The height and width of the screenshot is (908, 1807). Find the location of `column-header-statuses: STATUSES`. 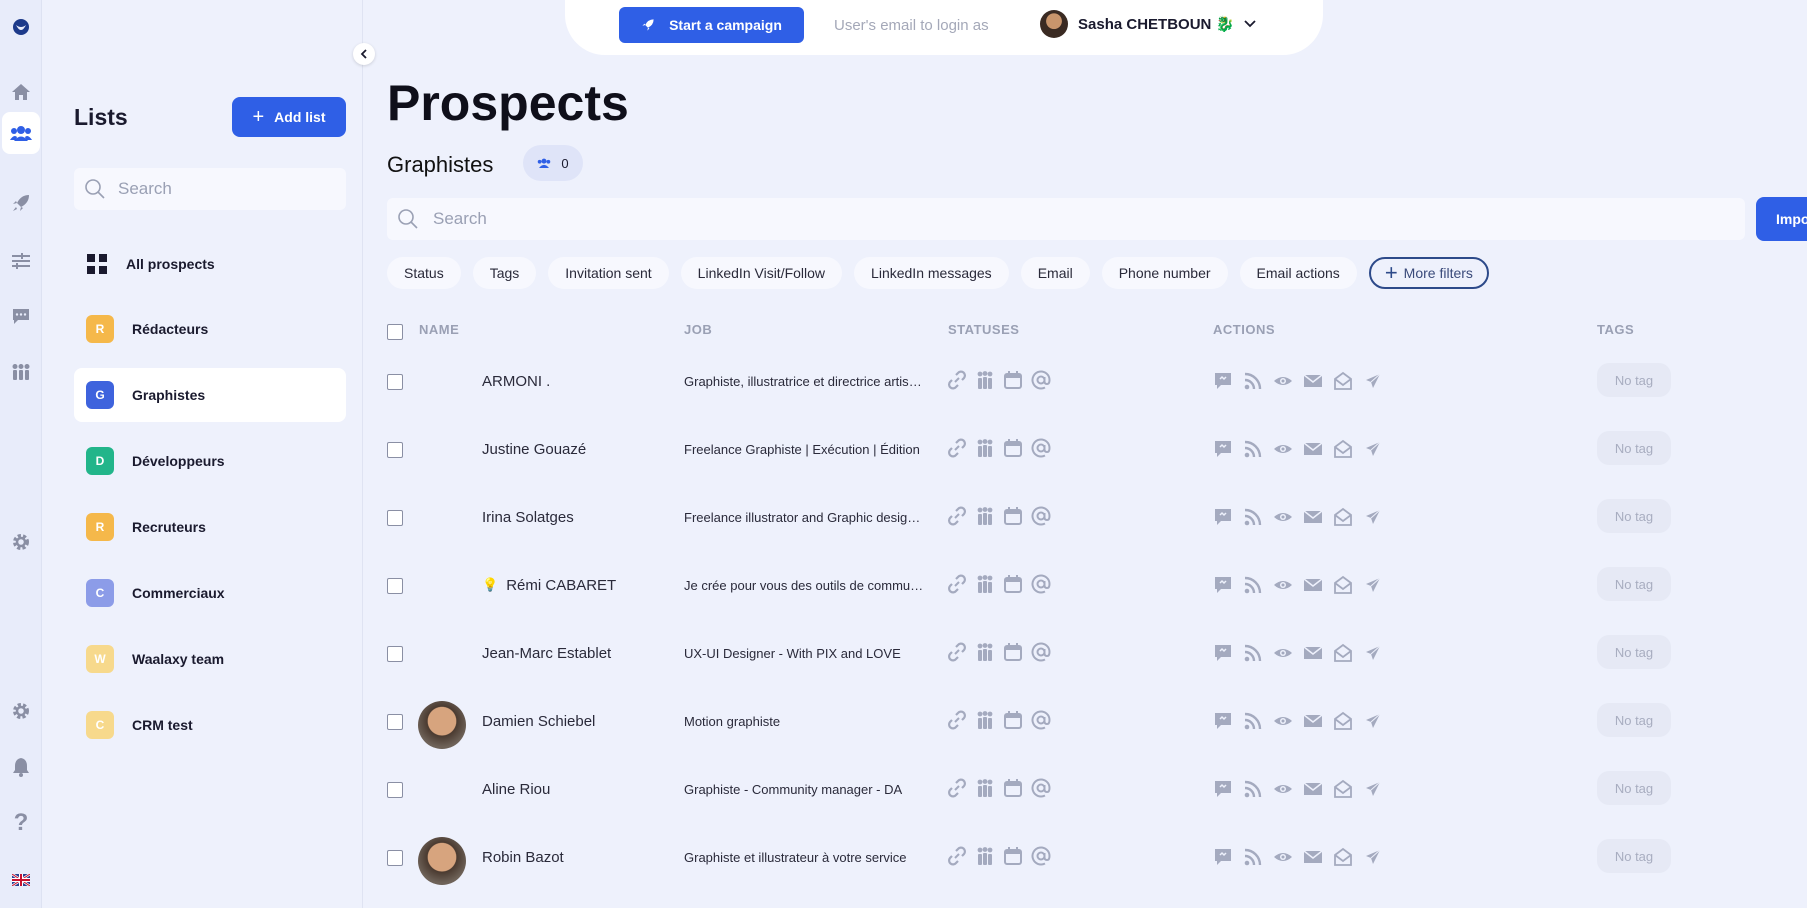

column-header-statuses: STATUSES is located at coordinates (983, 329).